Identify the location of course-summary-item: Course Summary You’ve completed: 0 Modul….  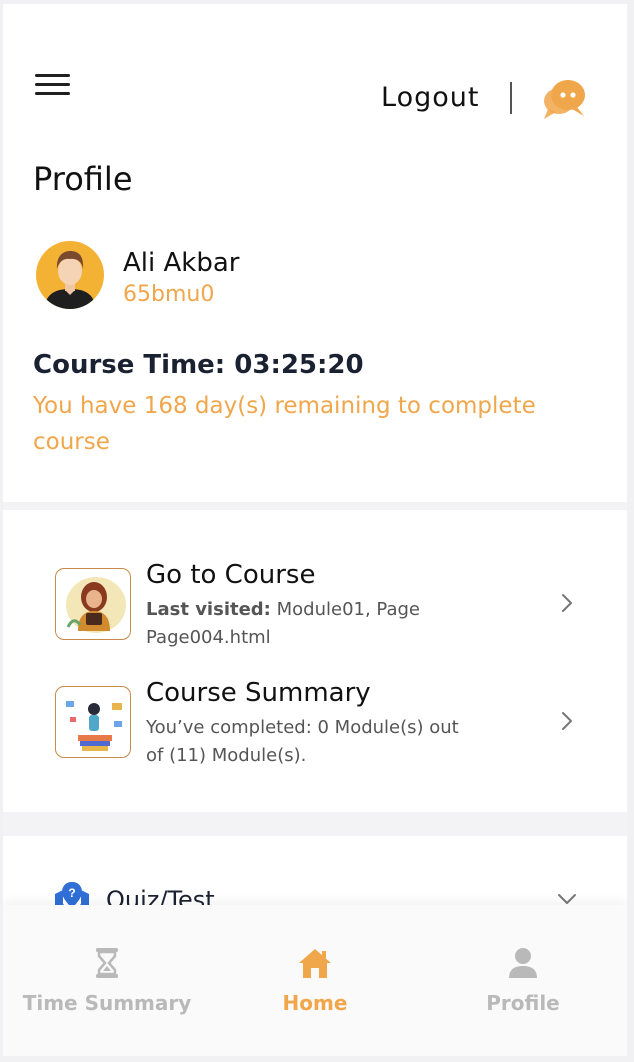
(315, 718).